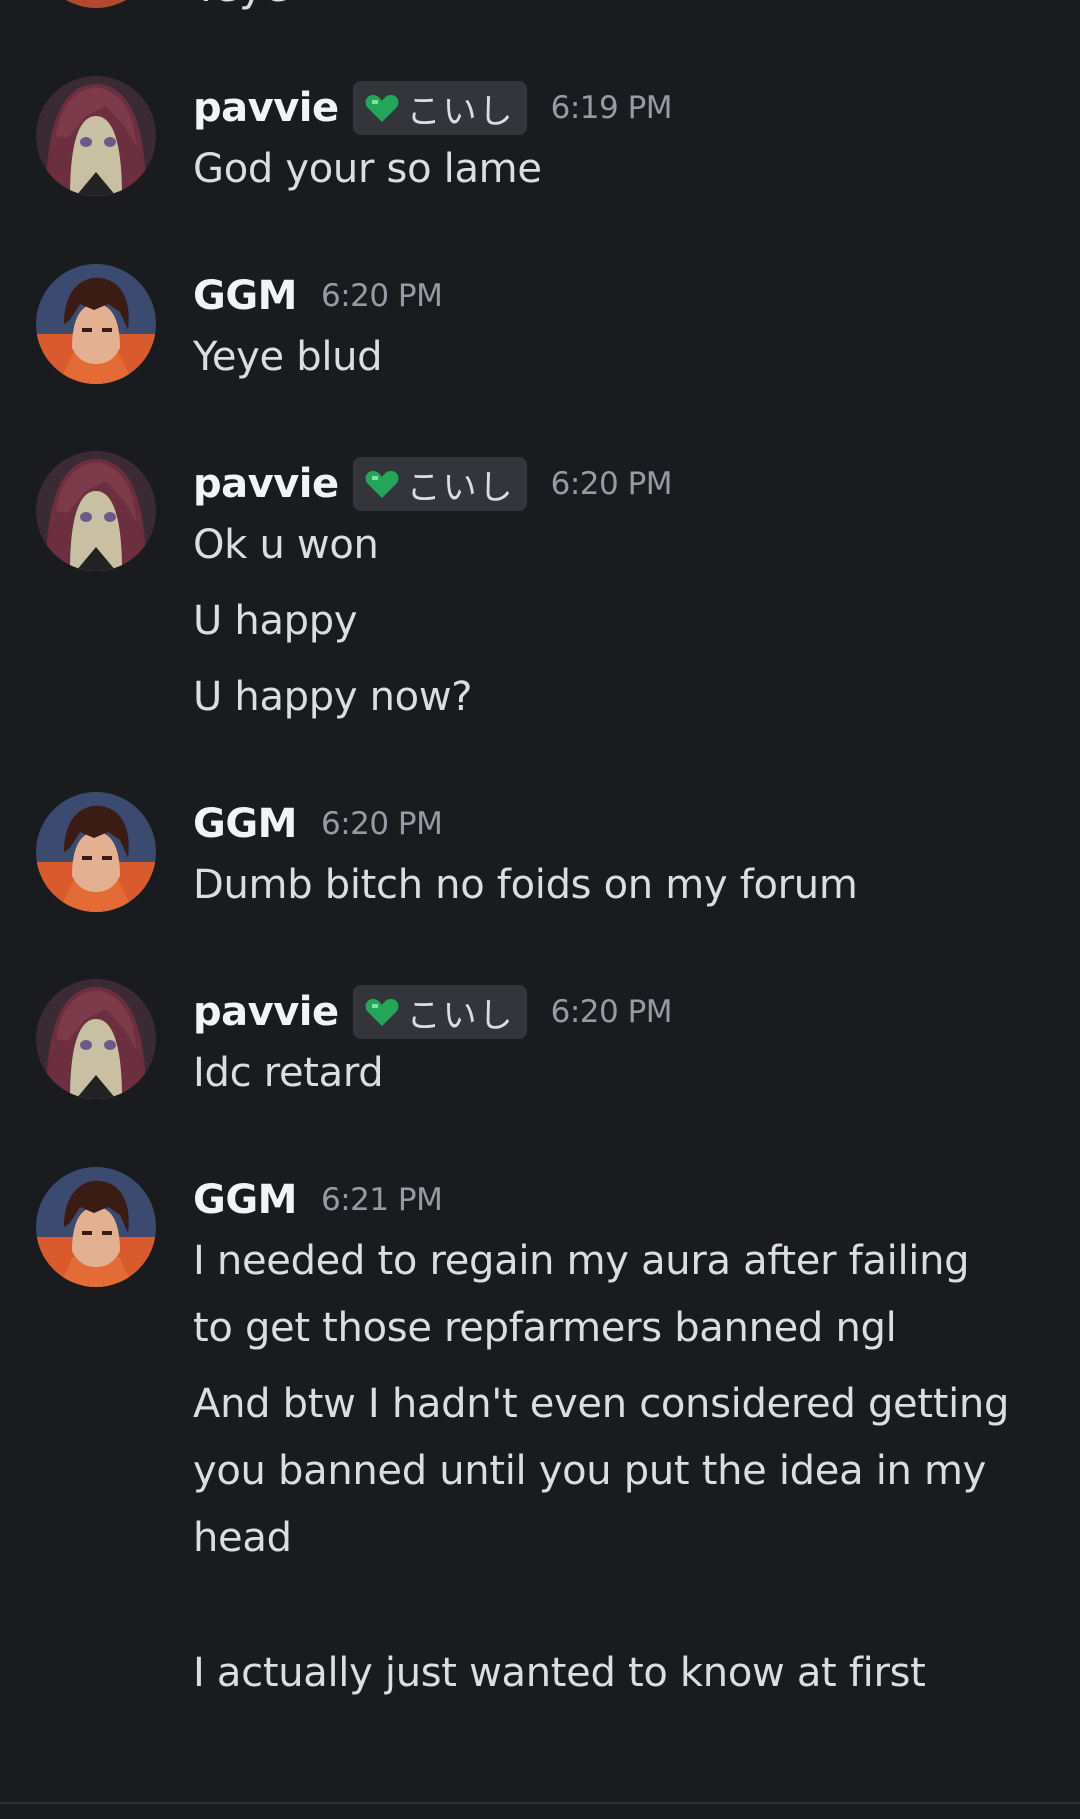  I want to click on message-header: pavvie こいし 6:19 PM, so click(433, 108).